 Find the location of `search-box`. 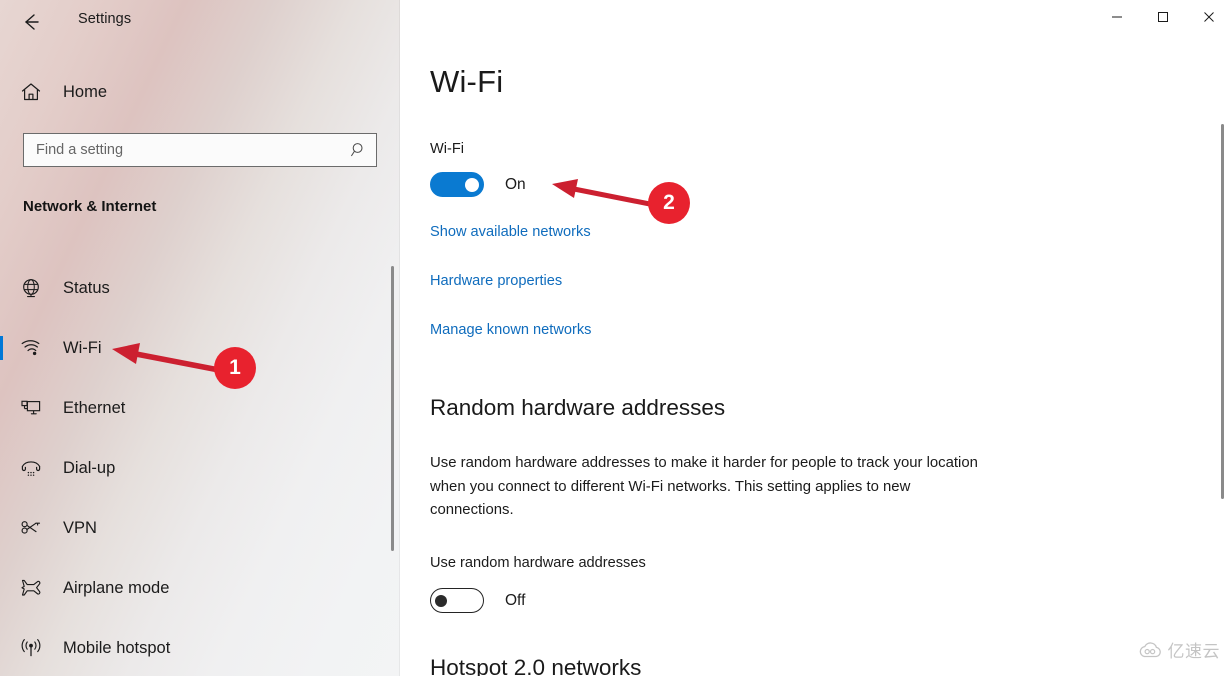

search-box is located at coordinates (200, 150).